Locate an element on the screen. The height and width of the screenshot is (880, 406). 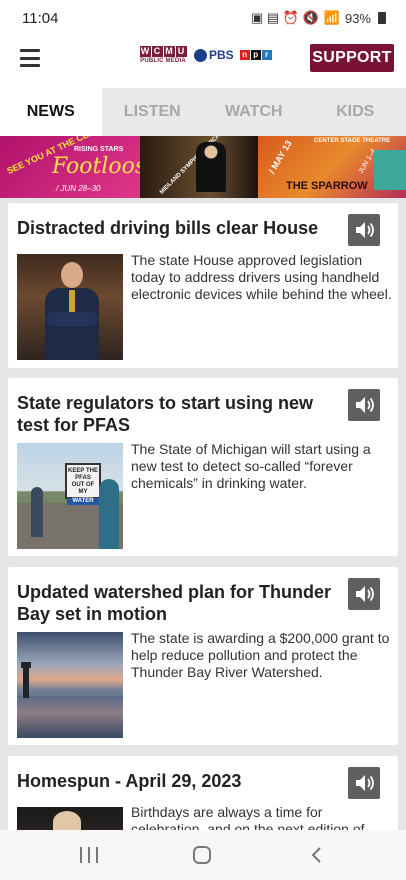
pbs-head-icon is located at coordinates (200, 55).